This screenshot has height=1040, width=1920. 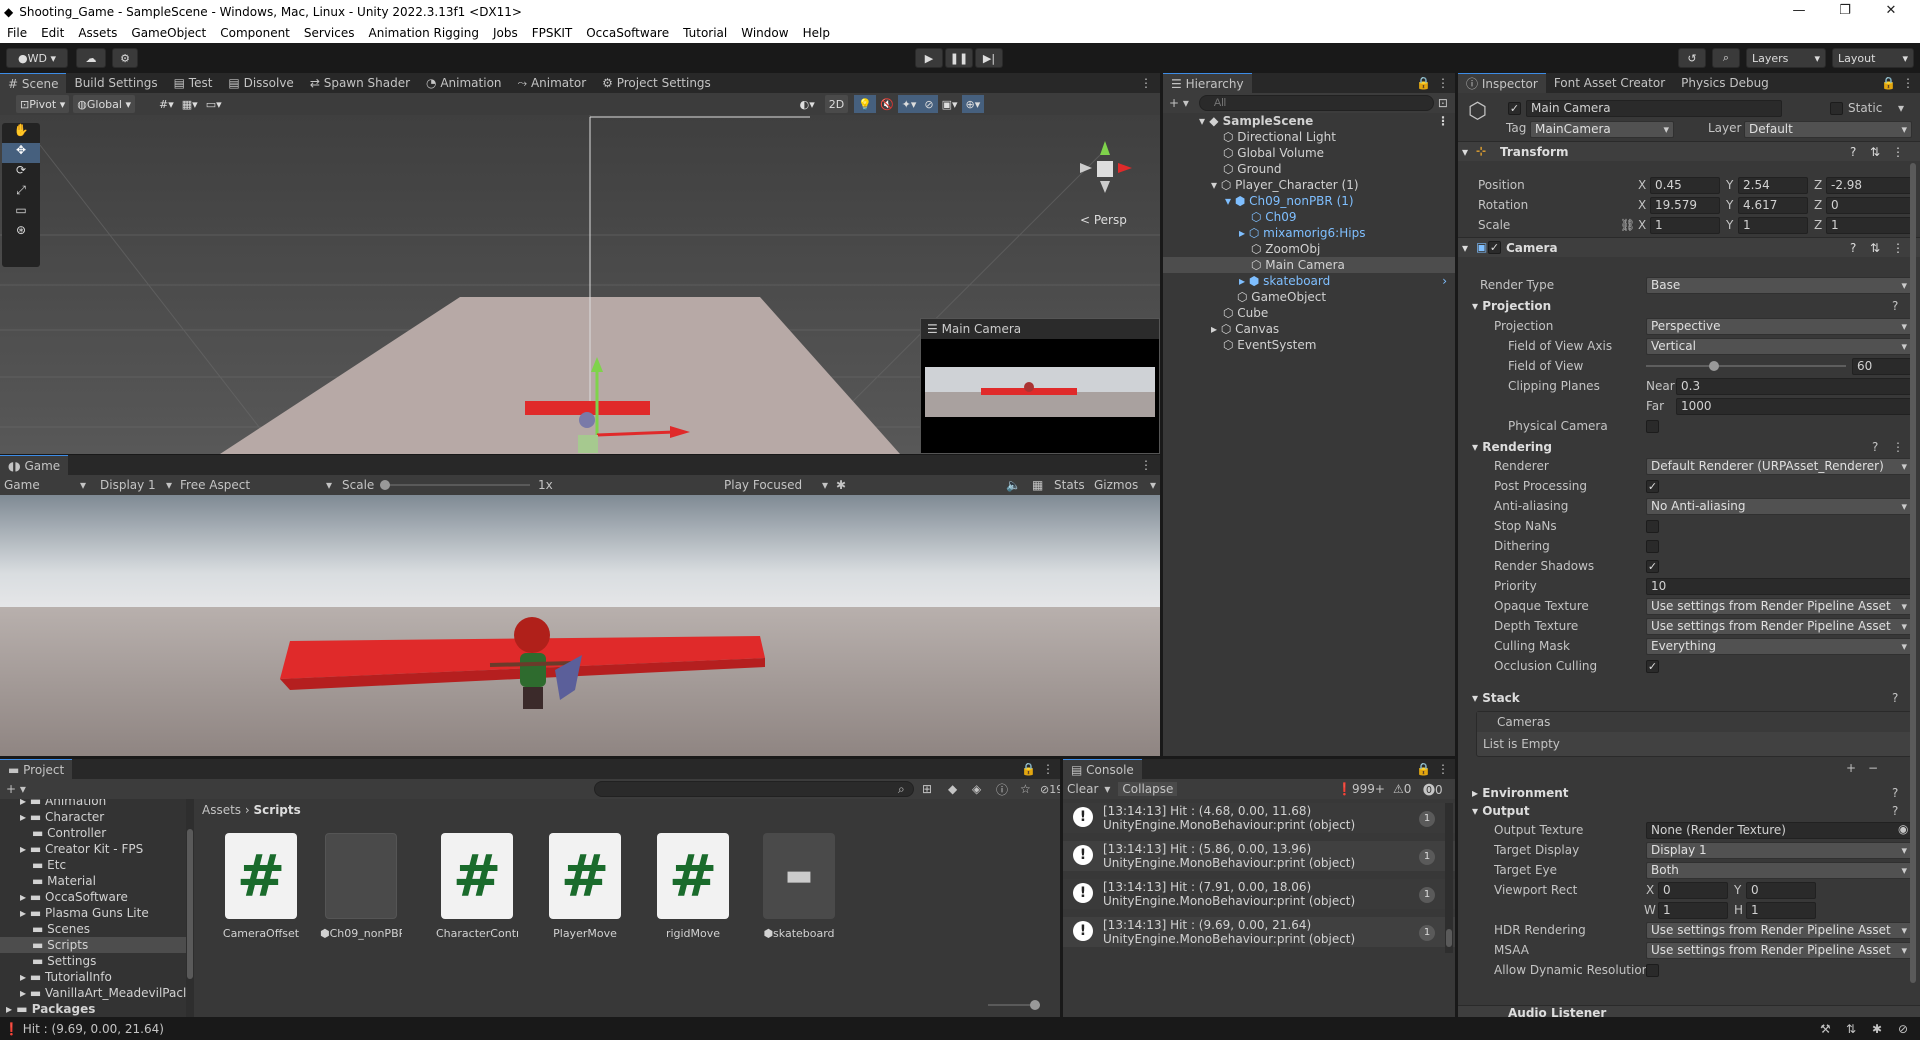 What do you see at coordinates (1828, 129) in the screenshot?
I see `layer-dropdown: Default` at bounding box center [1828, 129].